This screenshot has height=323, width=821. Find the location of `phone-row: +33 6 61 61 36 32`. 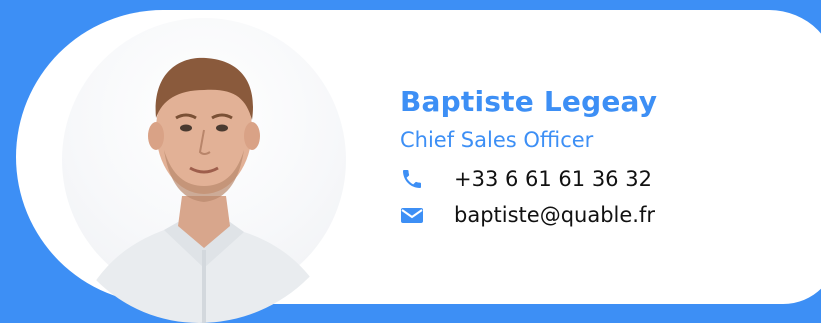

phone-row: +33 6 61 61 36 32 is located at coordinates (528, 179).